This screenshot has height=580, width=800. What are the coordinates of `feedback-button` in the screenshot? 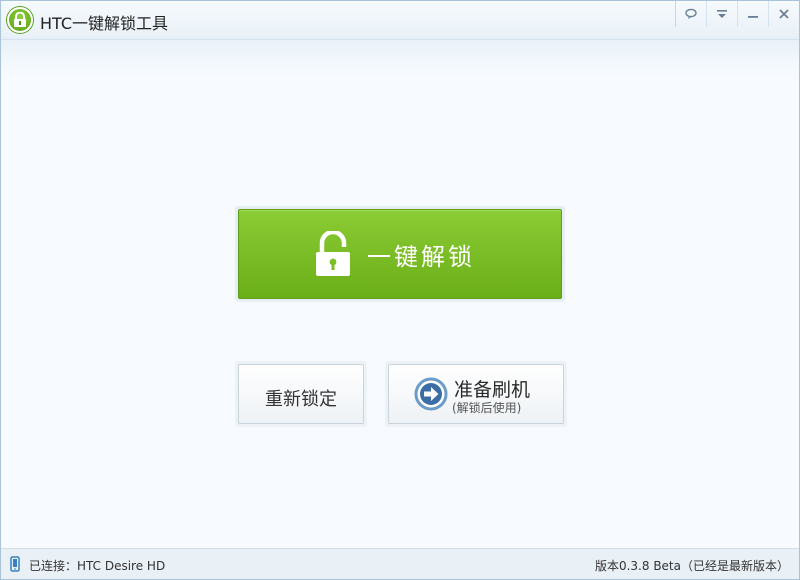 It's located at (690, 14).